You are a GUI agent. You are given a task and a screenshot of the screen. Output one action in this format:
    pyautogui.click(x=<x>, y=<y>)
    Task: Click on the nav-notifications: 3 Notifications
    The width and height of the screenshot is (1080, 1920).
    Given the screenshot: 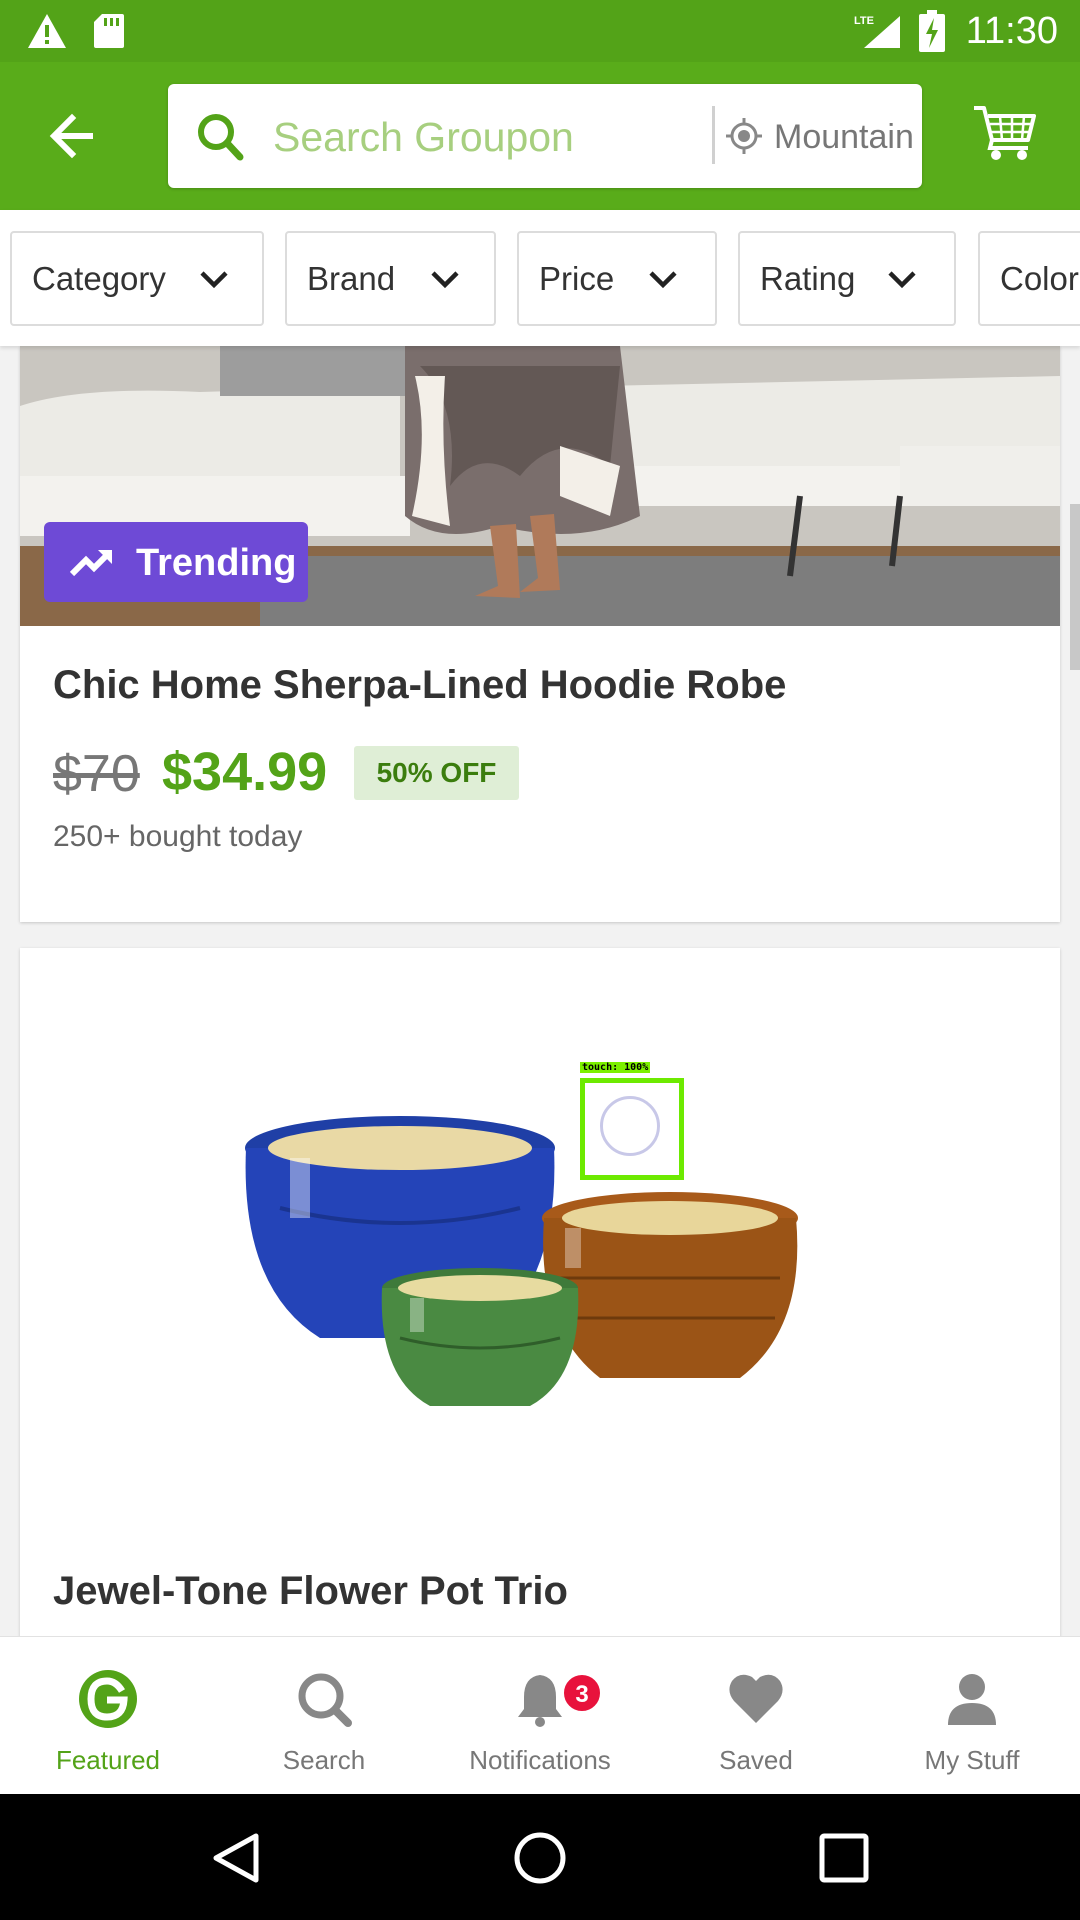 What is the action you would take?
    pyautogui.click(x=540, y=1716)
    